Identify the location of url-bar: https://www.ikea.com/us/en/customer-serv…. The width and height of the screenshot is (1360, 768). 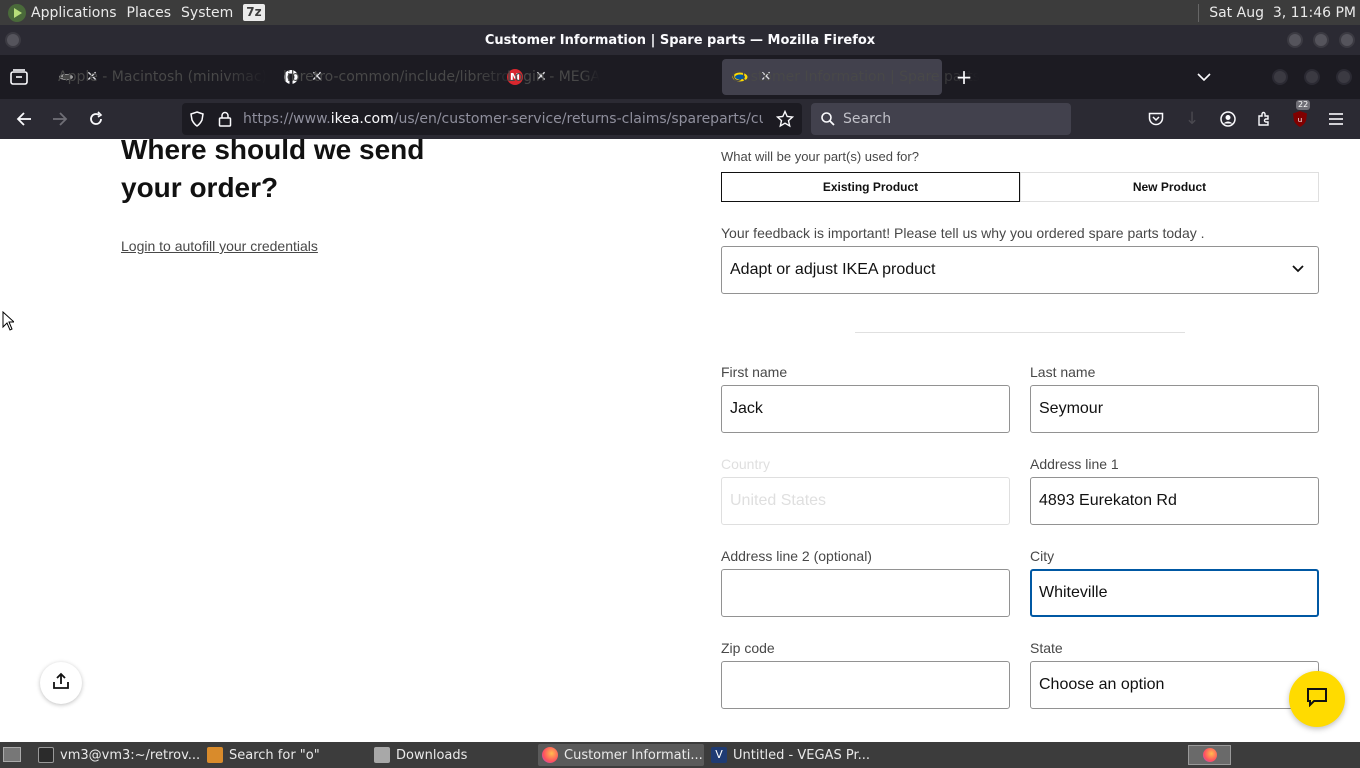
(492, 119).